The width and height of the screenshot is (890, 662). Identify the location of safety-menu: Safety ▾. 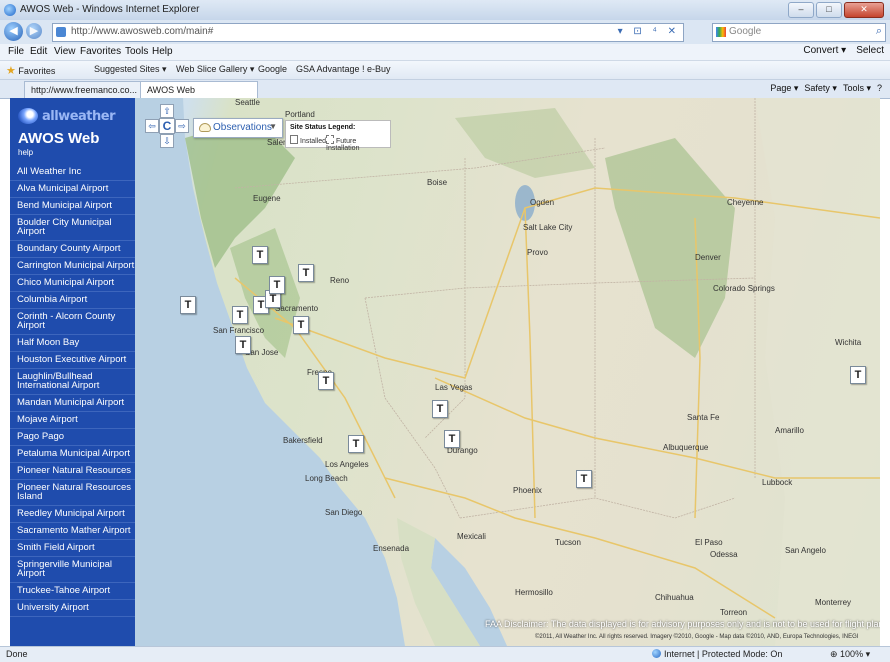
(820, 88).